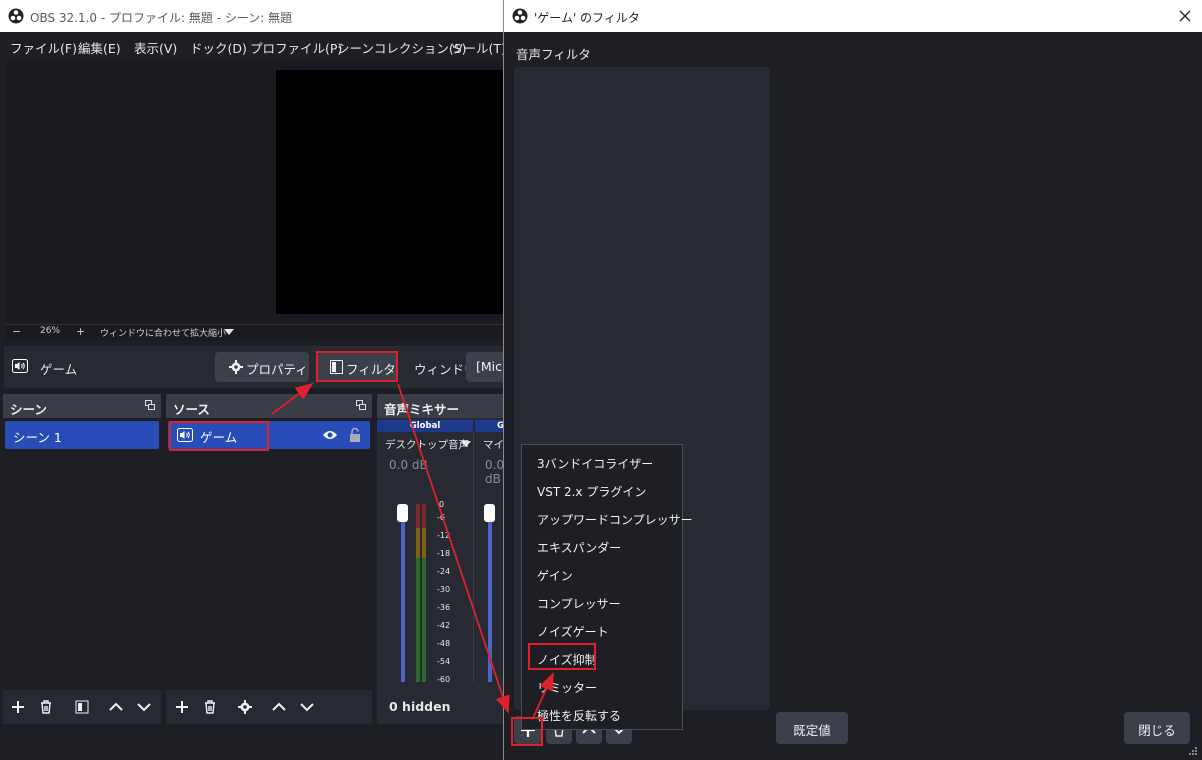 The height and width of the screenshot is (760, 1202). I want to click on status-bar, so click(252, 747).